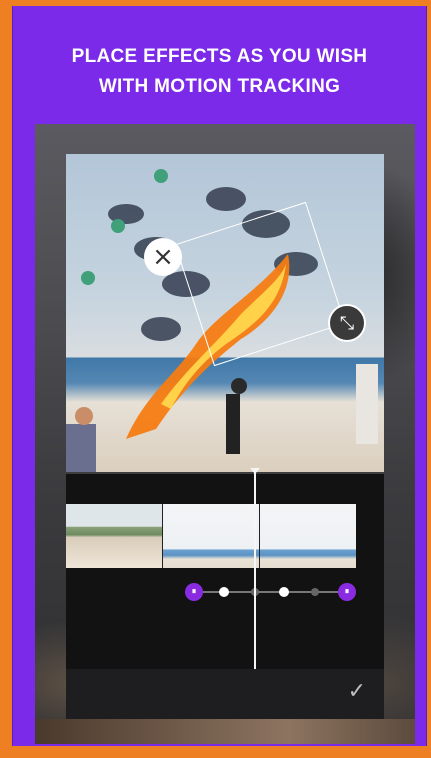 This screenshot has width=431, height=758. Describe the element at coordinates (225, 694) in the screenshot. I see `bottom-toolbar: ✓` at that location.